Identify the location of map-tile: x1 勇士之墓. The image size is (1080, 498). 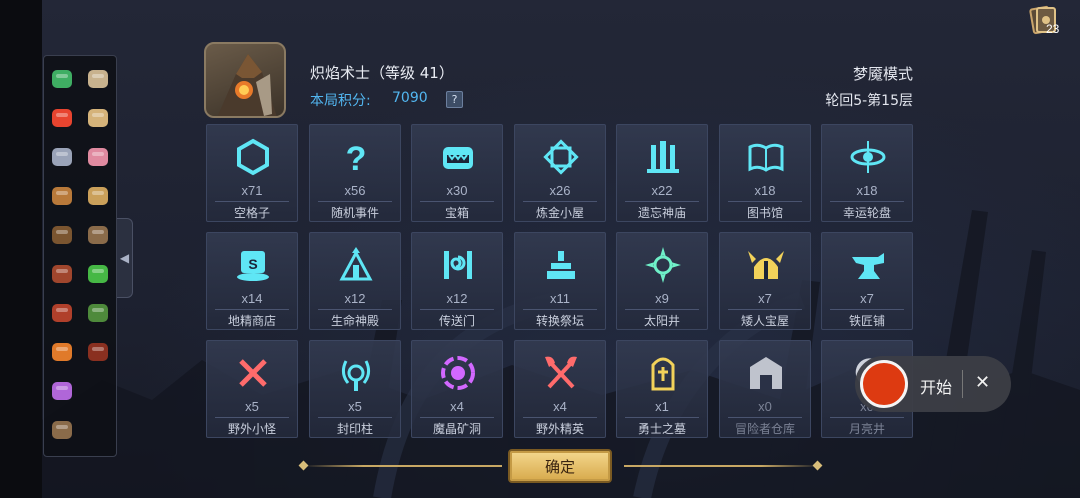
(662, 389).